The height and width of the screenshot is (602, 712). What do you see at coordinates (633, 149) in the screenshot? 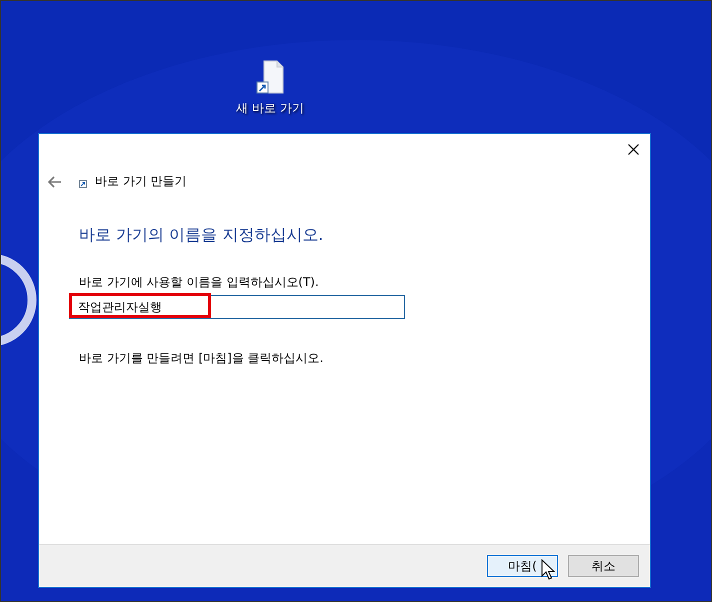
I see `close-icon` at bounding box center [633, 149].